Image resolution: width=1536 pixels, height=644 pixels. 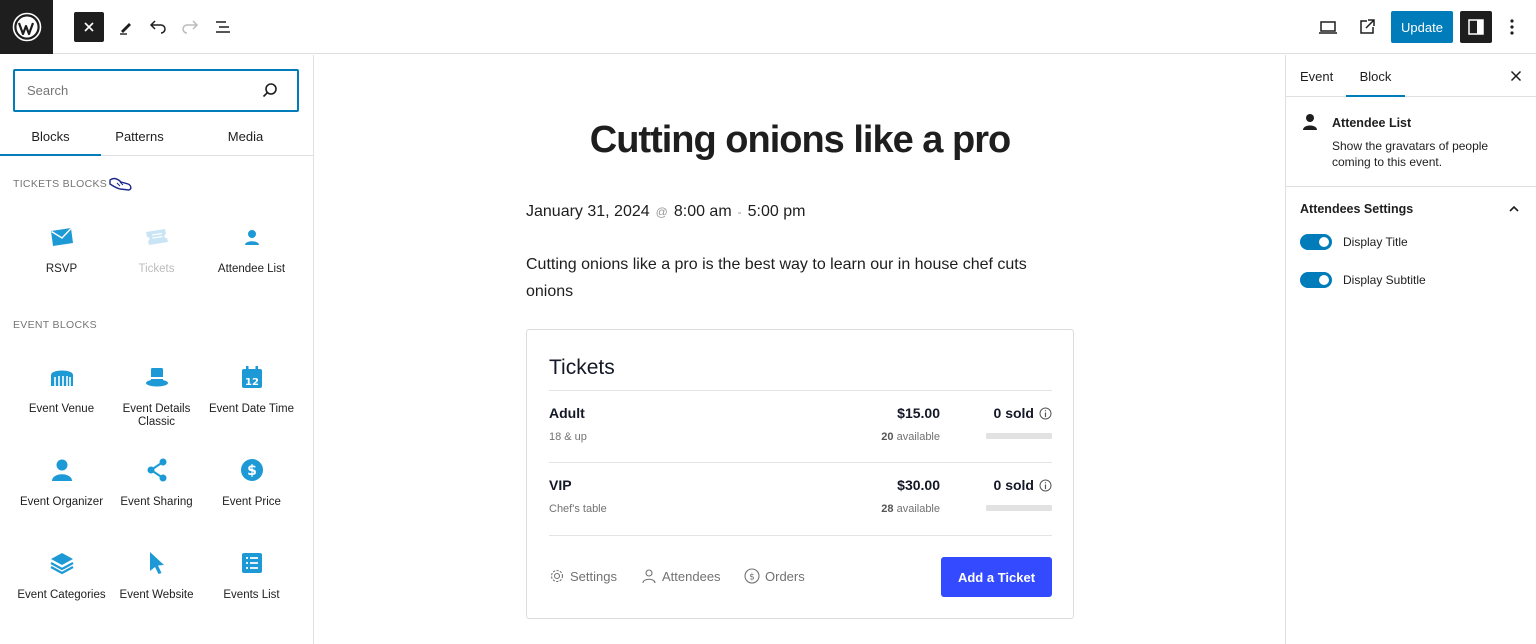 I want to click on preview-button, so click(x=1328, y=27).